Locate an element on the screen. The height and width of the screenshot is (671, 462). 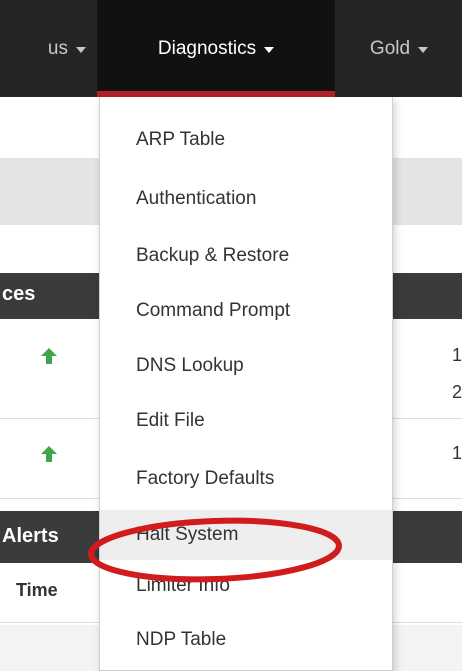
menu-item-ndp-table: NDP Table is located at coordinates (246, 640).